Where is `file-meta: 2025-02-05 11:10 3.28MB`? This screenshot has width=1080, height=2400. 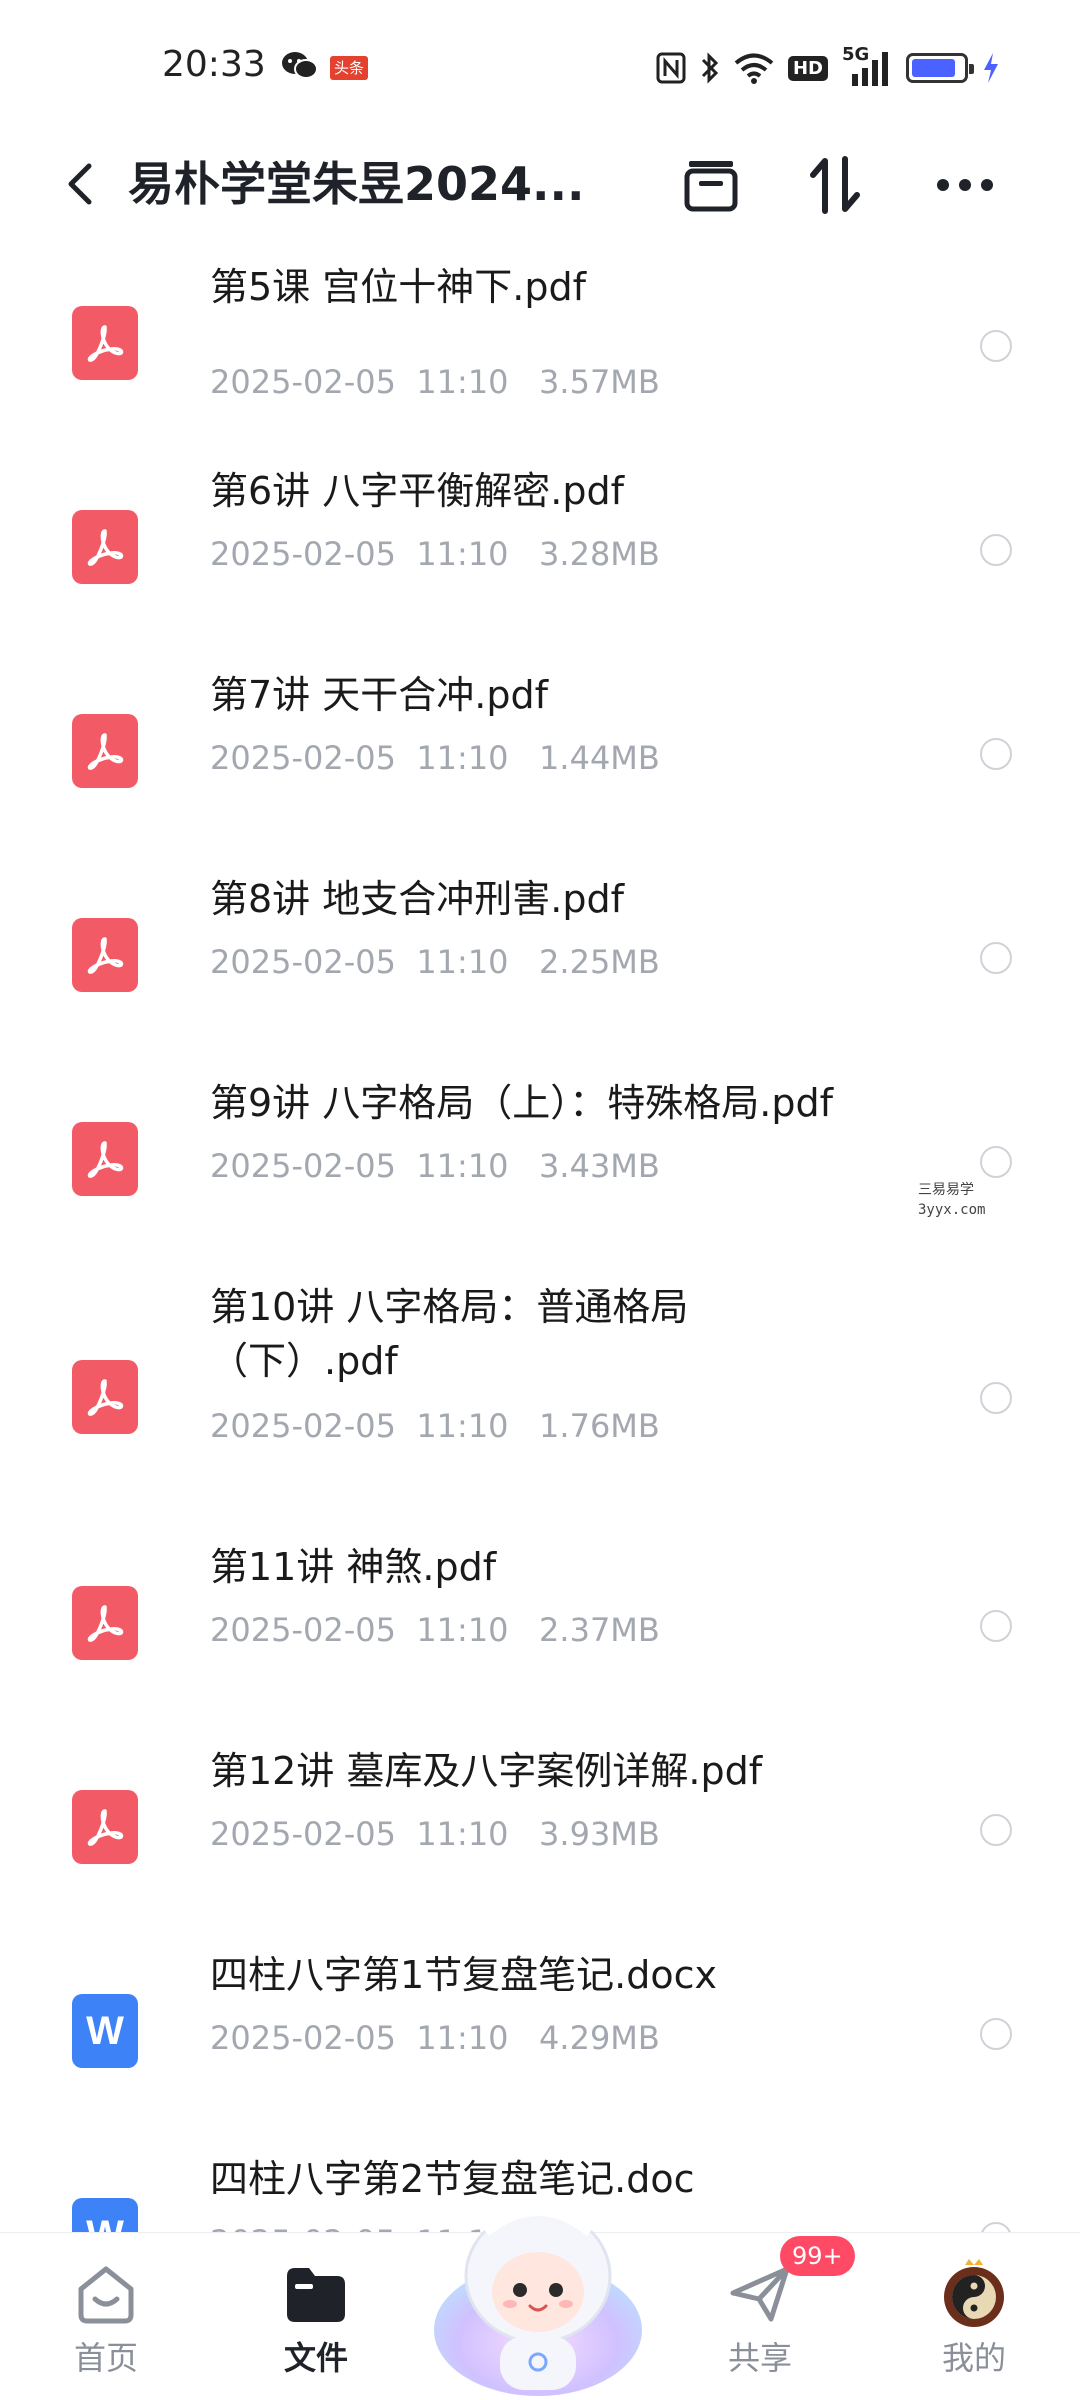
file-meta: 2025-02-05 11:10 3.28MB is located at coordinates (435, 554).